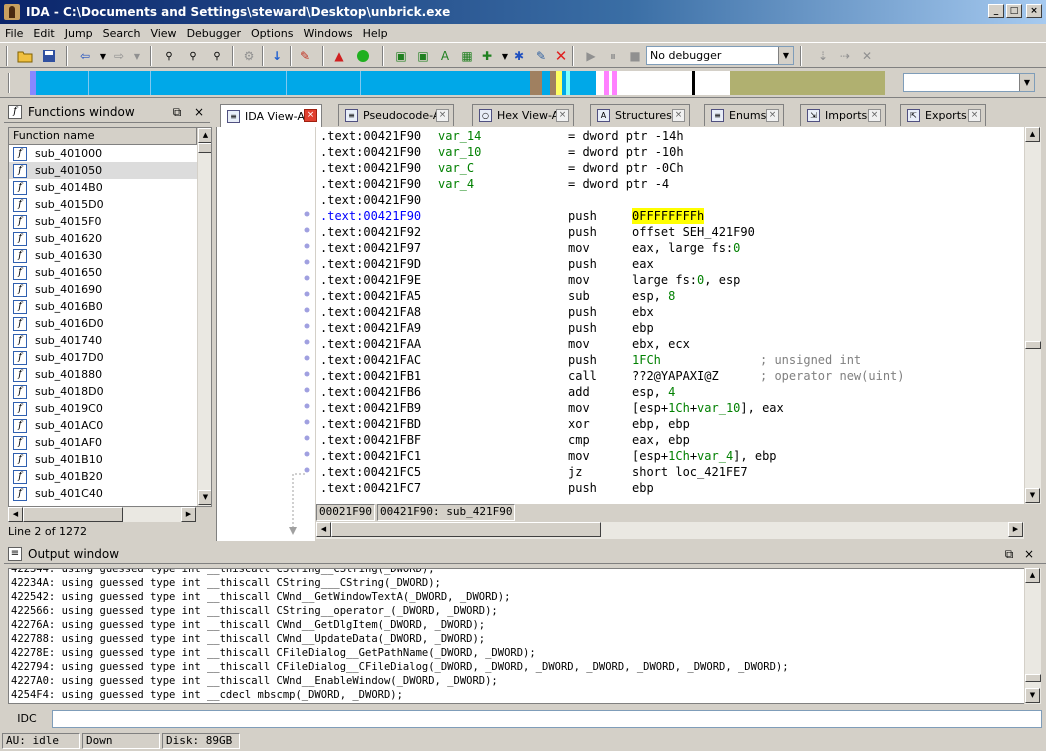 Image resolution: width=1046 pixels, height=751 pixels. I want to click on edit-function-icon: ✎, so click(541, 56).